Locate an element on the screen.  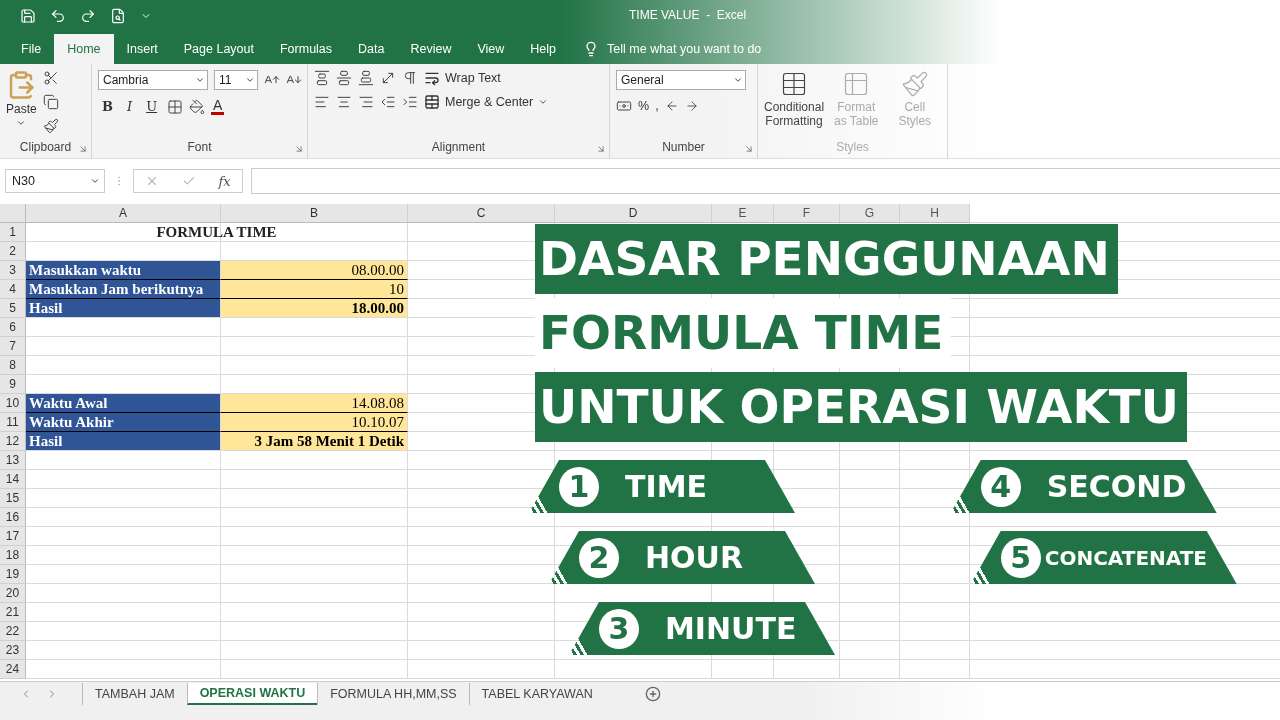
row-number: 20 is located at coordinates (13, 593).